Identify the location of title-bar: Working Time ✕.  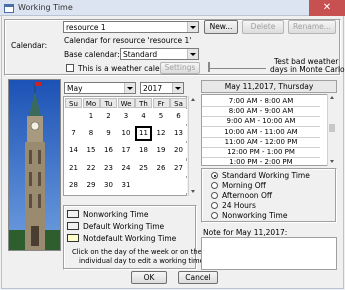
(172, 8).